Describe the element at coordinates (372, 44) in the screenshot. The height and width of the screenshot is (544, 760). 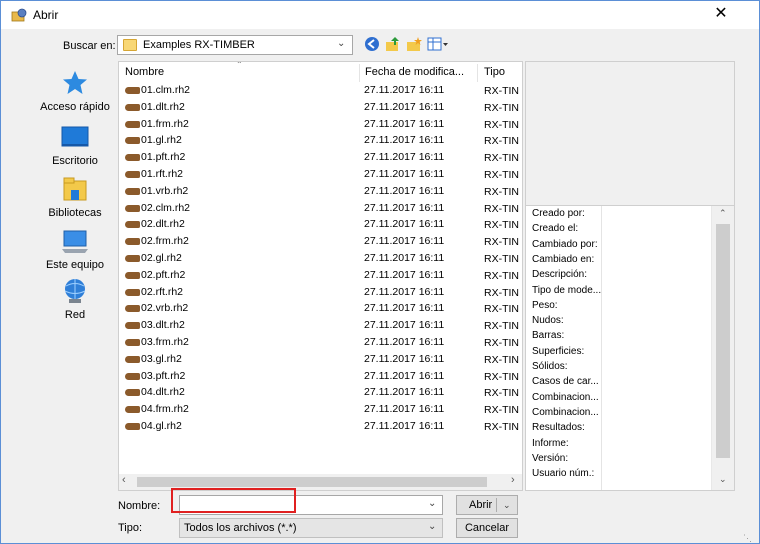
I see `back-icon` at that location.